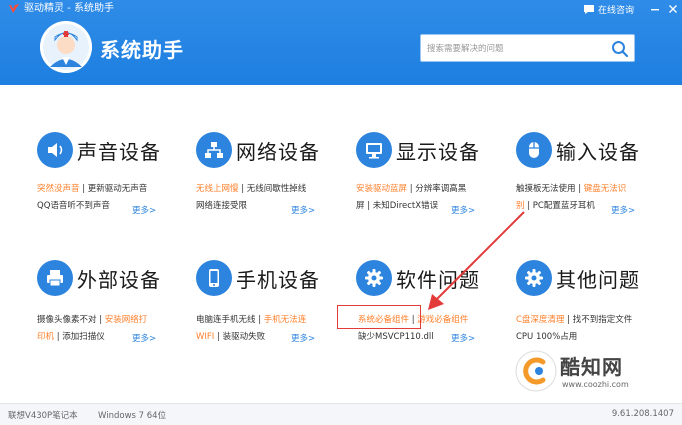  Describe the element at coordinates (596, 198) in the screenshot. I see `category-input-links: 触摸板无法使用 | 键盘无法识 别 | PC配置蓝牙耳机 更多>` at that location.